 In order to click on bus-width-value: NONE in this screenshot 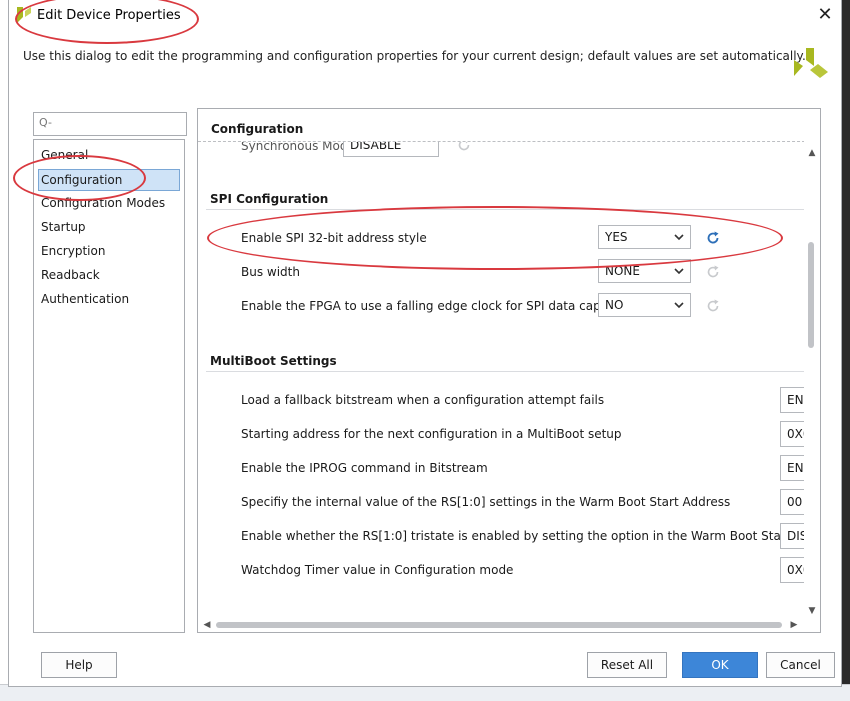, I will do `click(622, 271)`.